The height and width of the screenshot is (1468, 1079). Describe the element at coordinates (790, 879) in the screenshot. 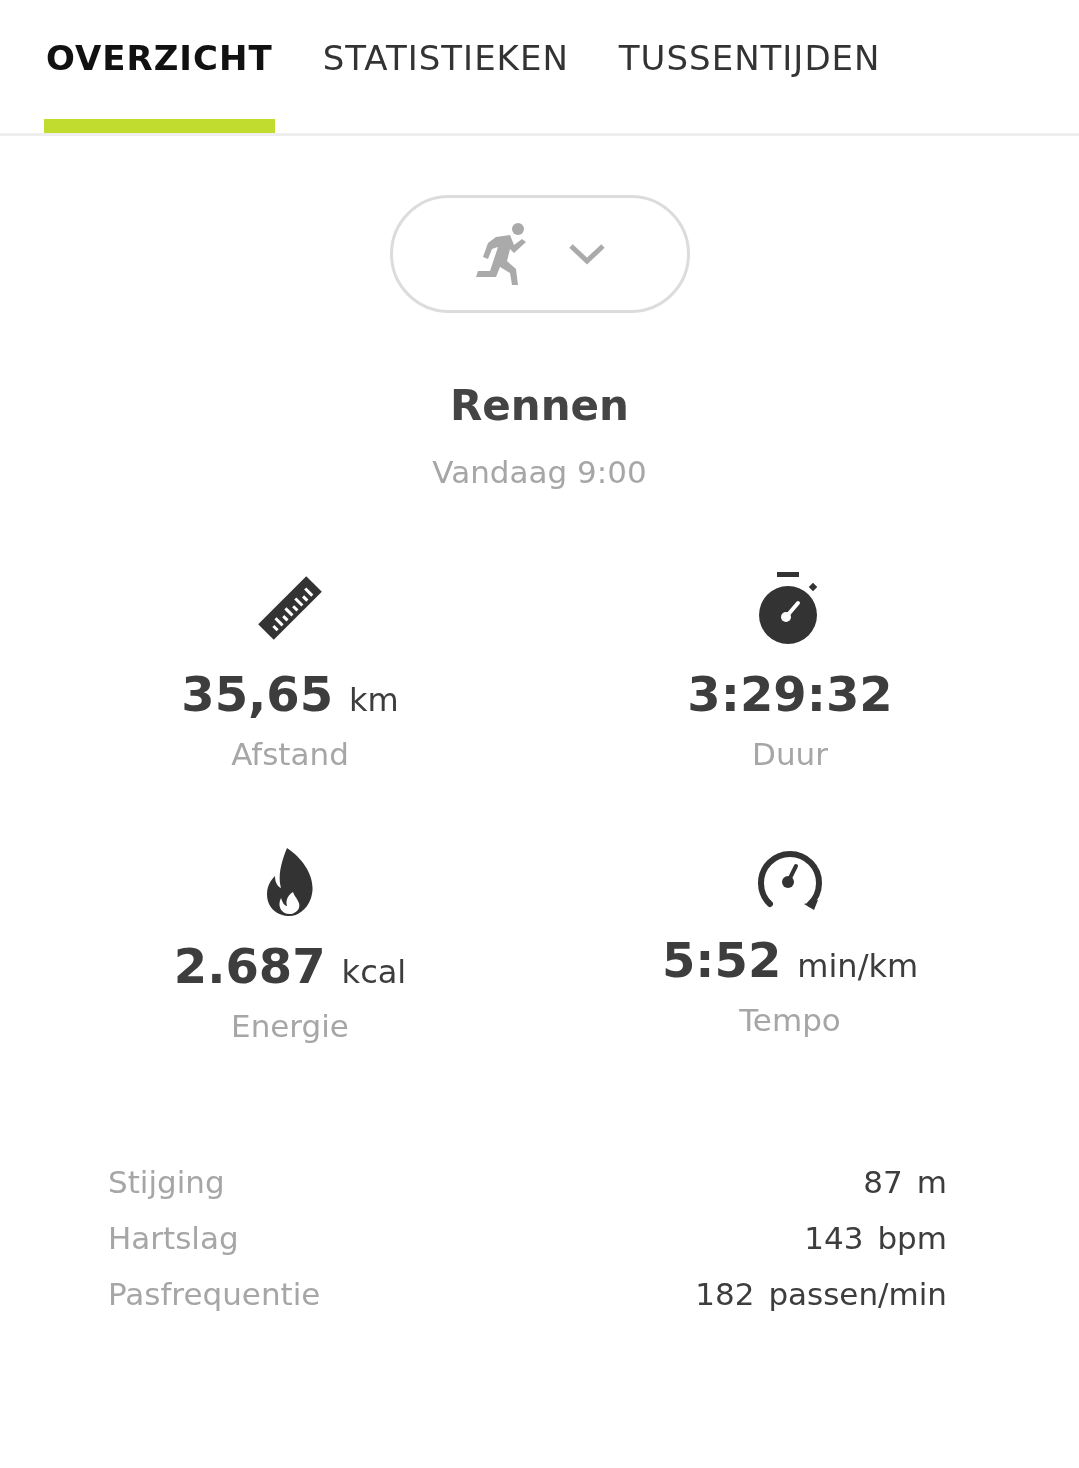

I see `gauge-icon` at that location.